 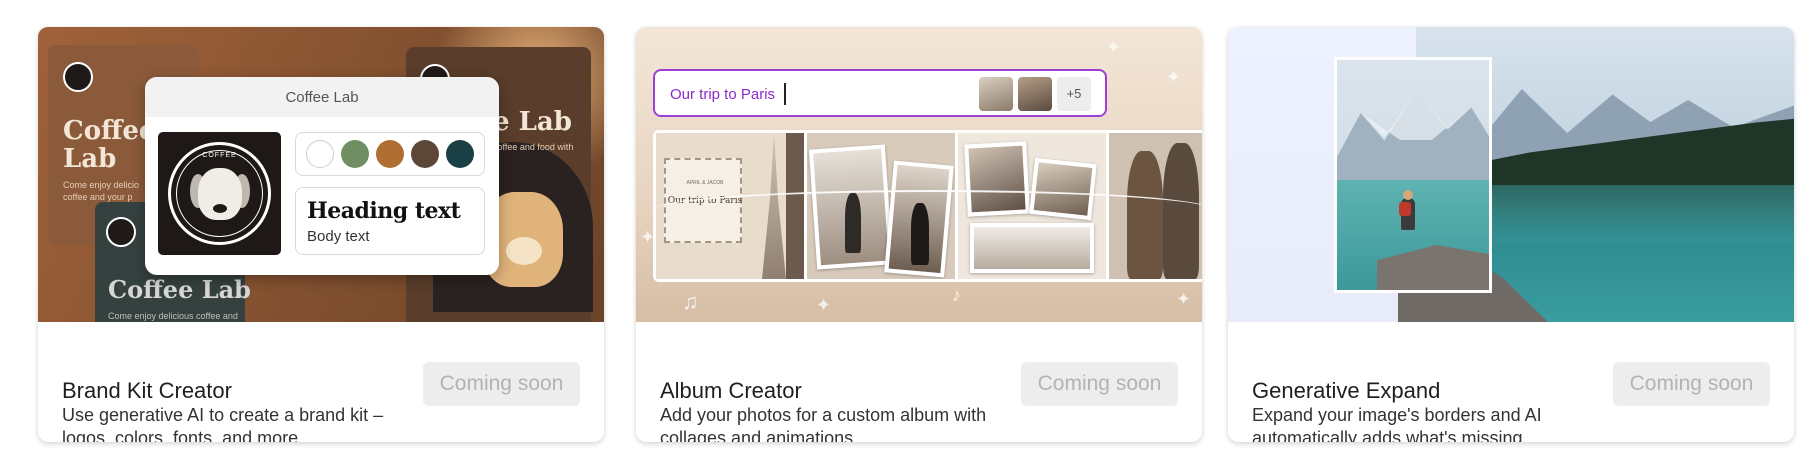 What do you see at coordinates (179, 289) in the screenshot?
I see `bg-title: Coffee Lab` at bounding box center [179, 289].